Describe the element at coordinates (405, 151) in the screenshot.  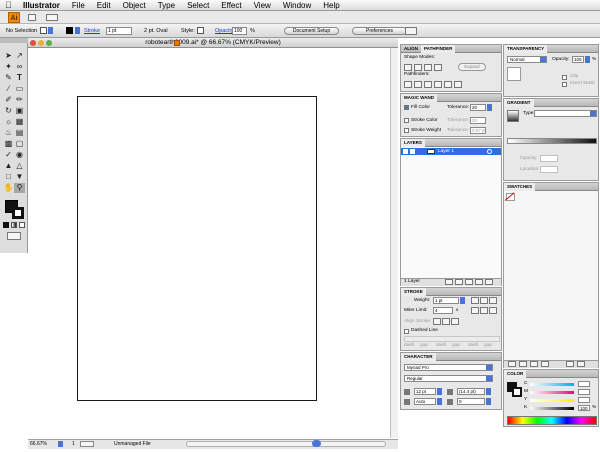
I see `visibility-eye-icon` at that location.